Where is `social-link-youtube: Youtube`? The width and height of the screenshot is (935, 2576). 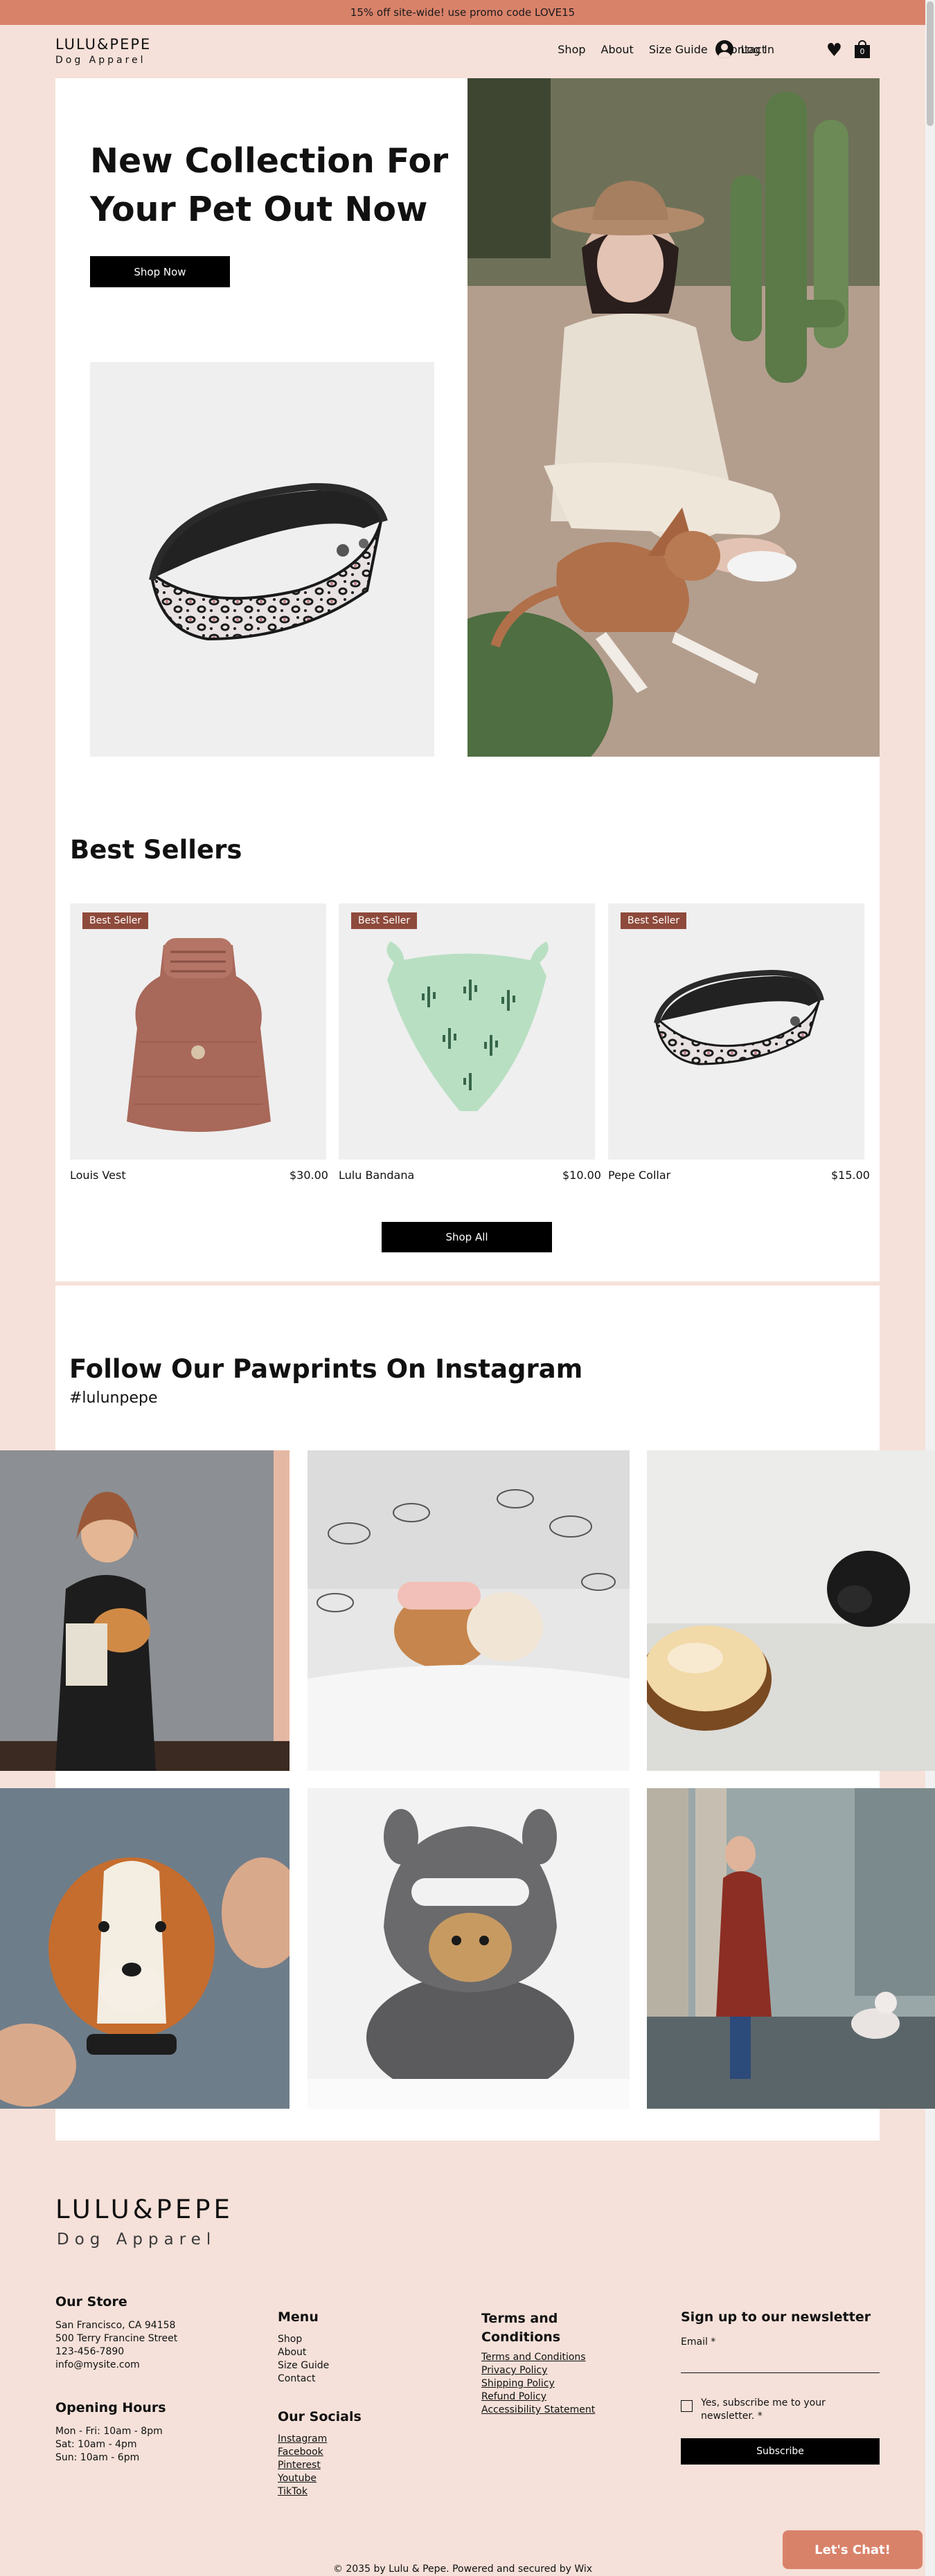
social-link-youtube: Youtube is located at coordinates (302, 2478).